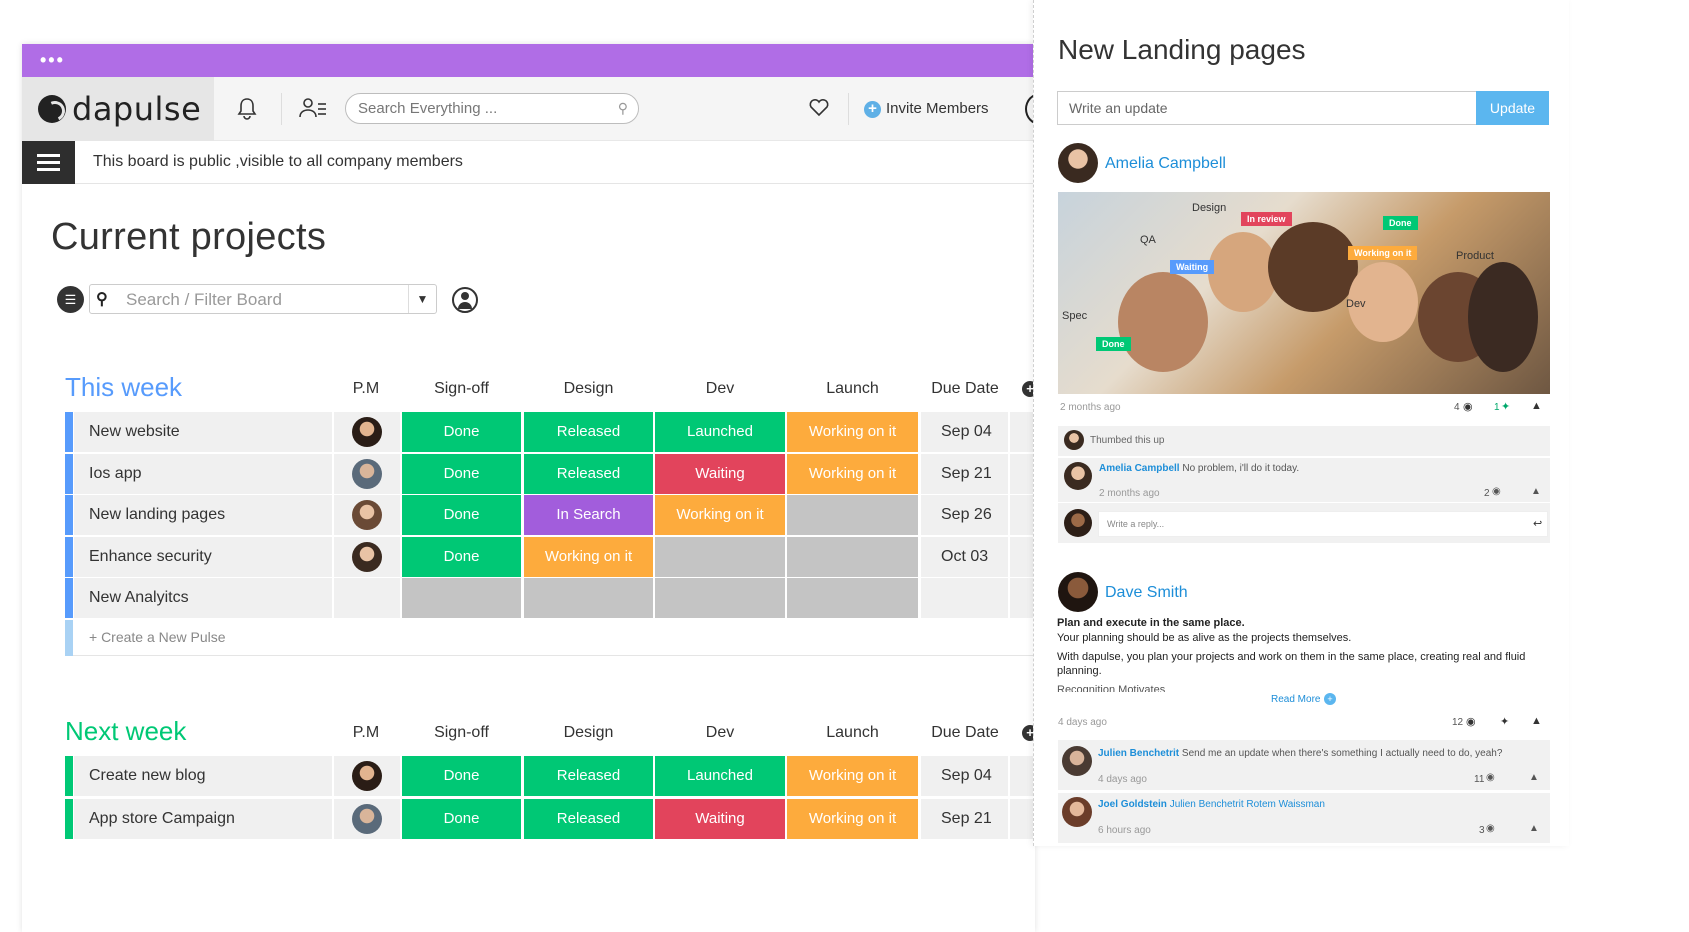 The width and height of the screenshot is (1689, 932). I want to click on post-author: Dave Smith, so click(1146, 593).